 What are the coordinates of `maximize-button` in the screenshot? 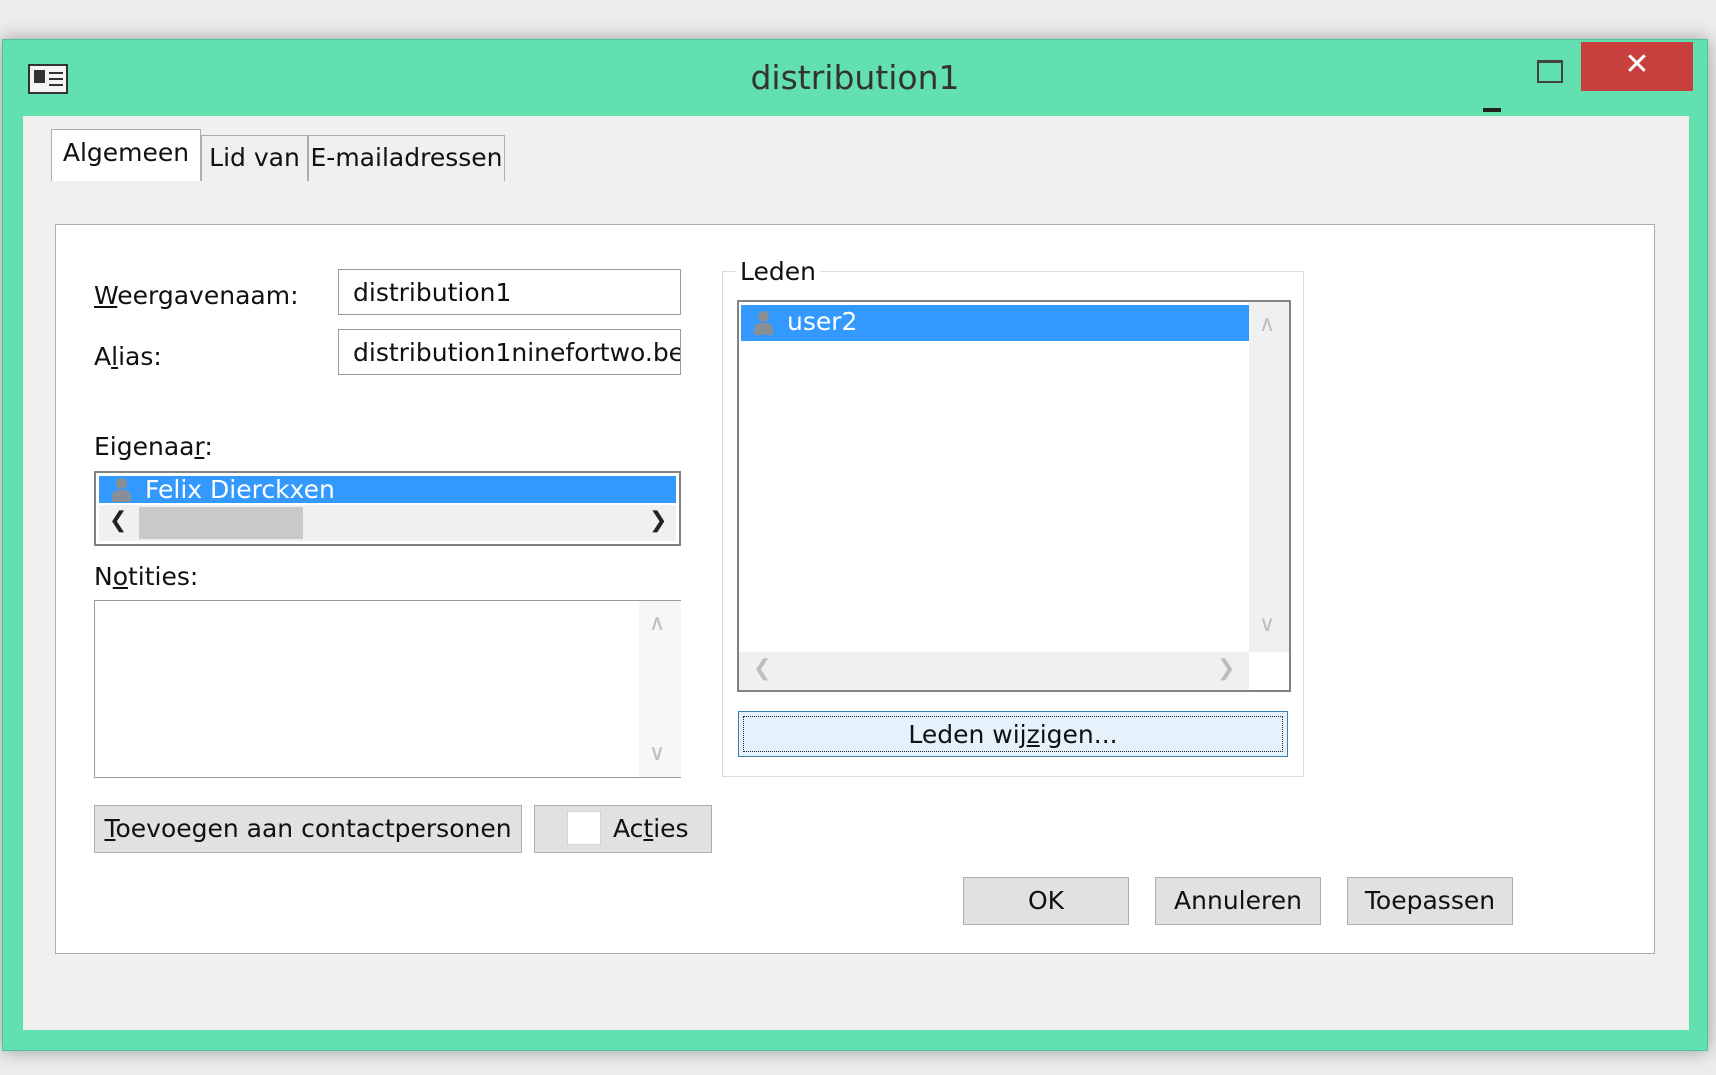 It's located at (1550, 74).